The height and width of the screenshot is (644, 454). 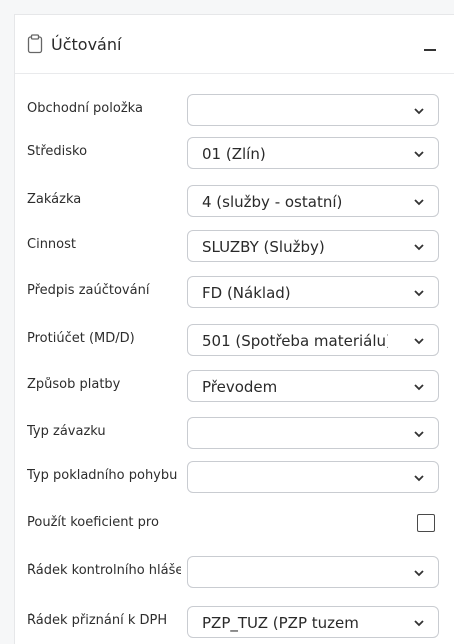 I want to click on field-row: Řádek kontrolního hlášení, so click(x=234, y=572).